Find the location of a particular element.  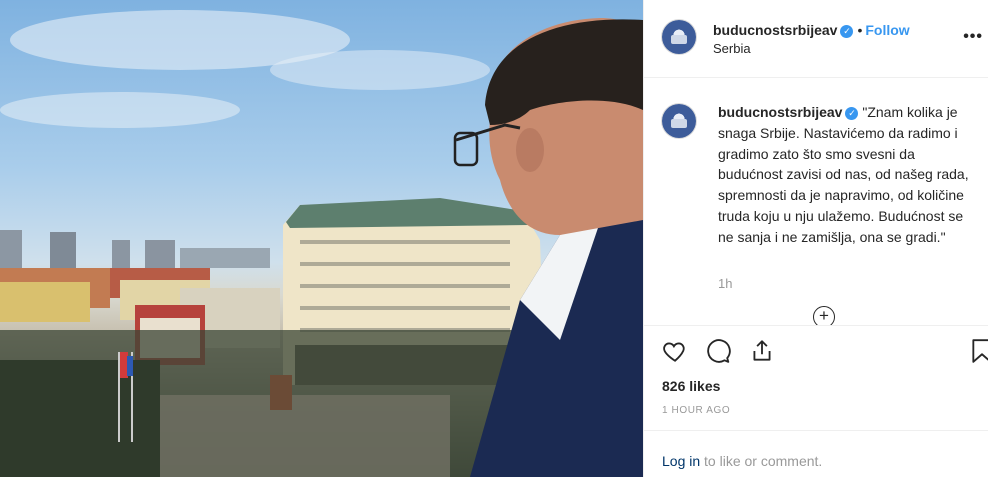

caption-avatar is located at coordinates (679, 121).